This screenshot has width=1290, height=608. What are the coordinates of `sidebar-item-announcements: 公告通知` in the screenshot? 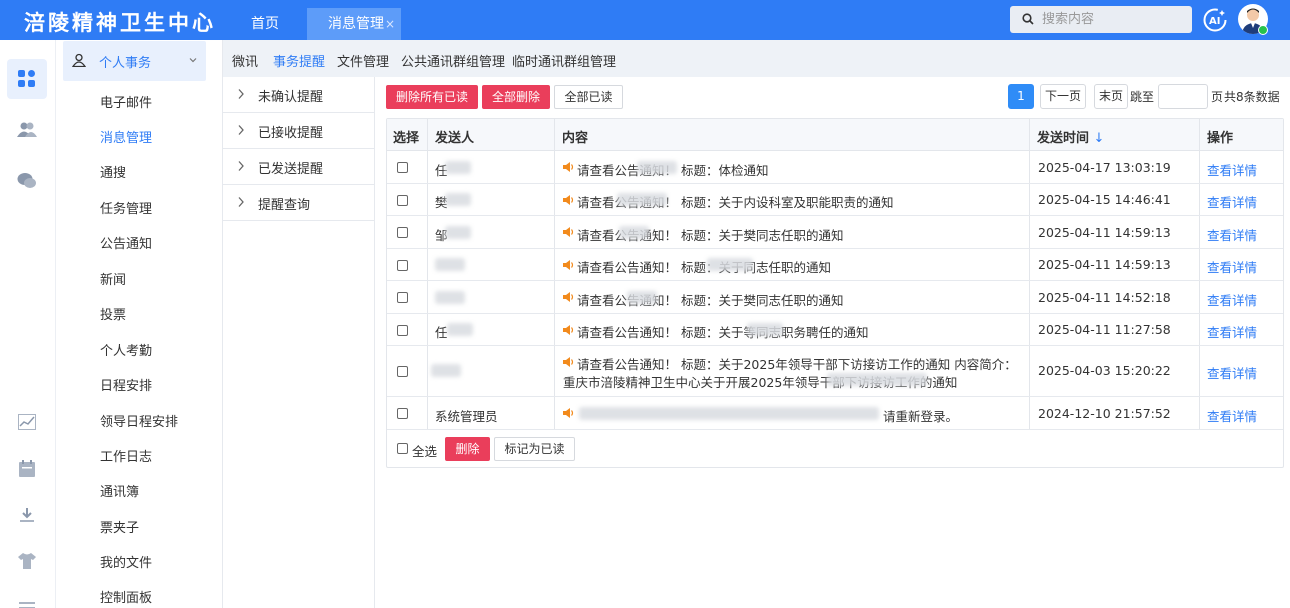 It's located at (126, 242).